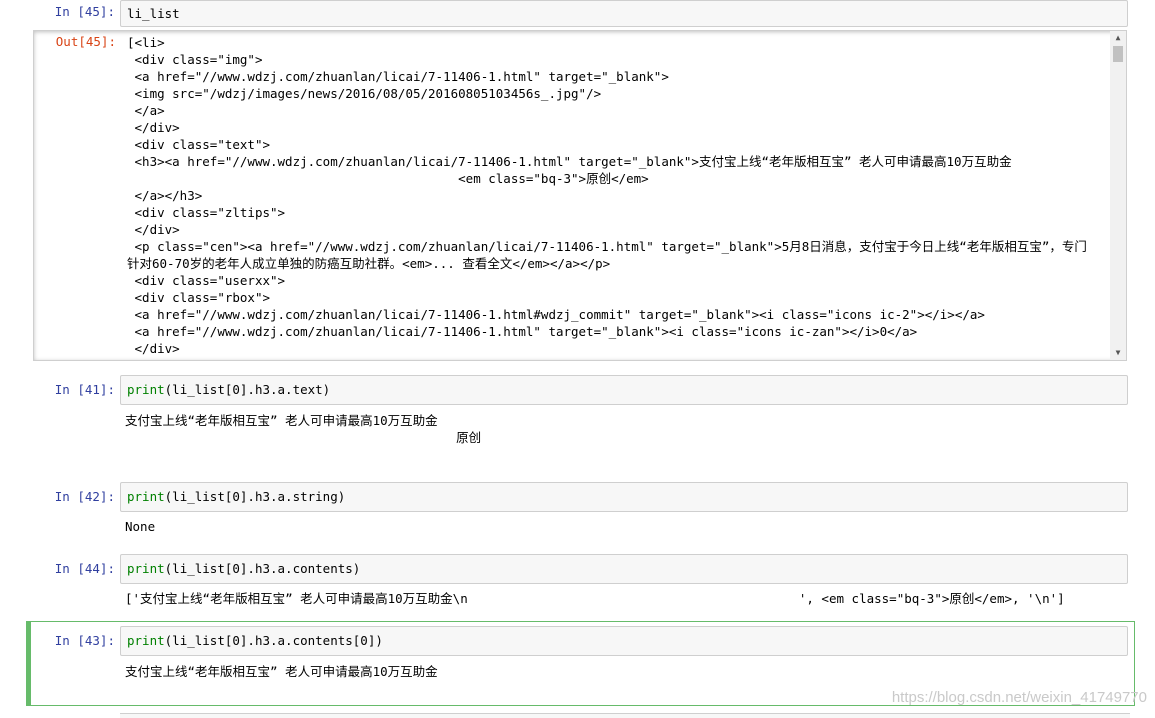 The image size is (1155, 718). I want to click on output-line: <div class="lbox">, so click(614, 358).